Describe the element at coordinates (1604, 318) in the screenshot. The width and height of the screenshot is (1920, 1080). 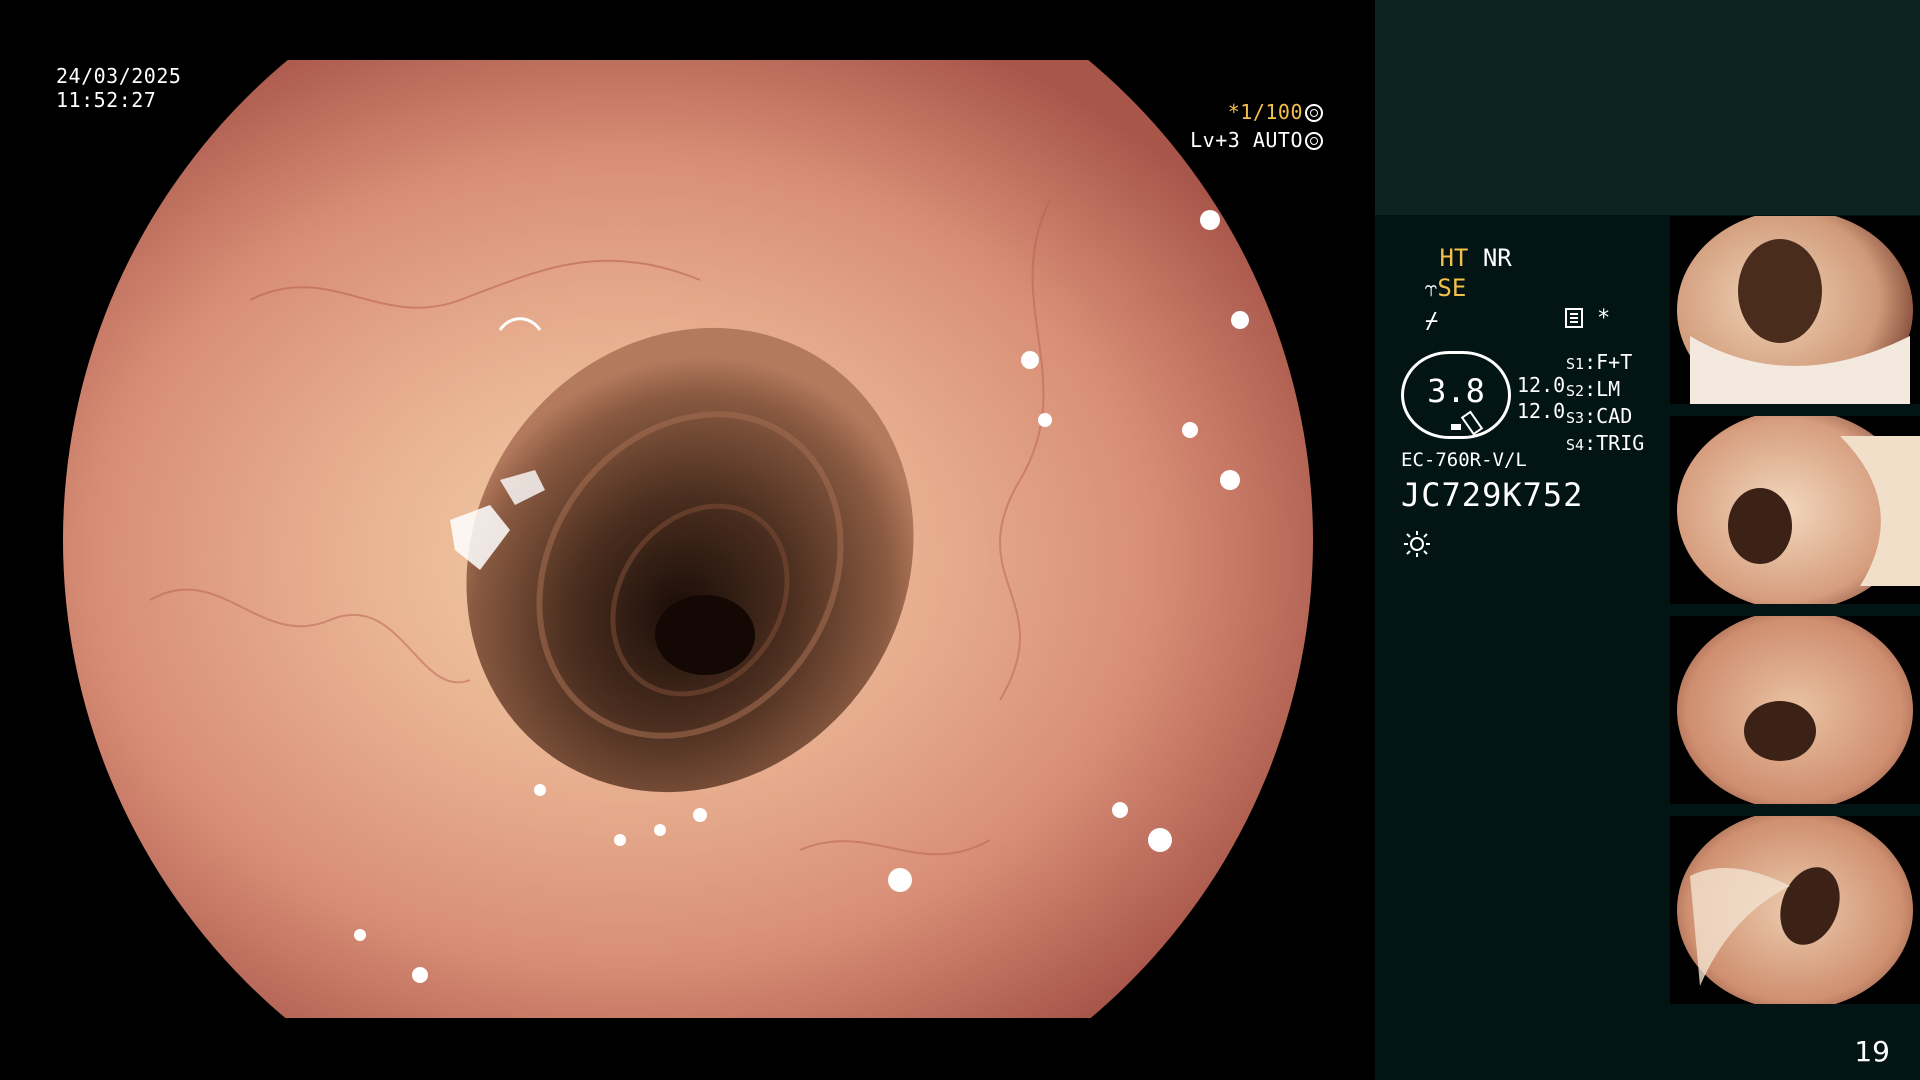
I see `menu-star: *` at that location.